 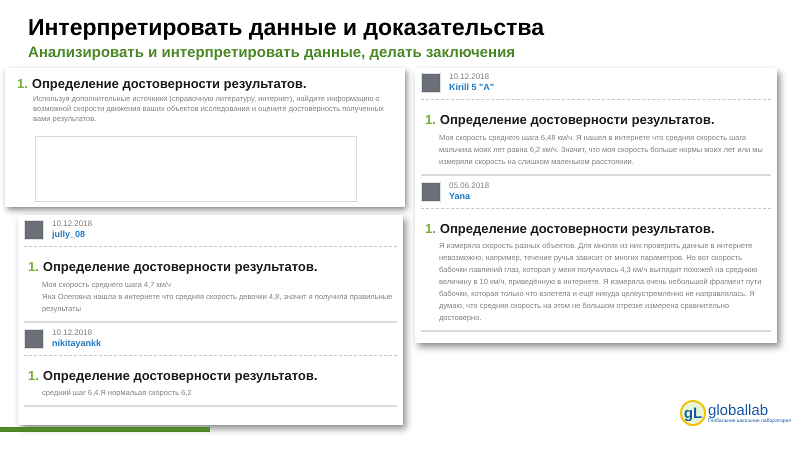 I want to click on author-link: jully_08, so click(x=72, y=234).